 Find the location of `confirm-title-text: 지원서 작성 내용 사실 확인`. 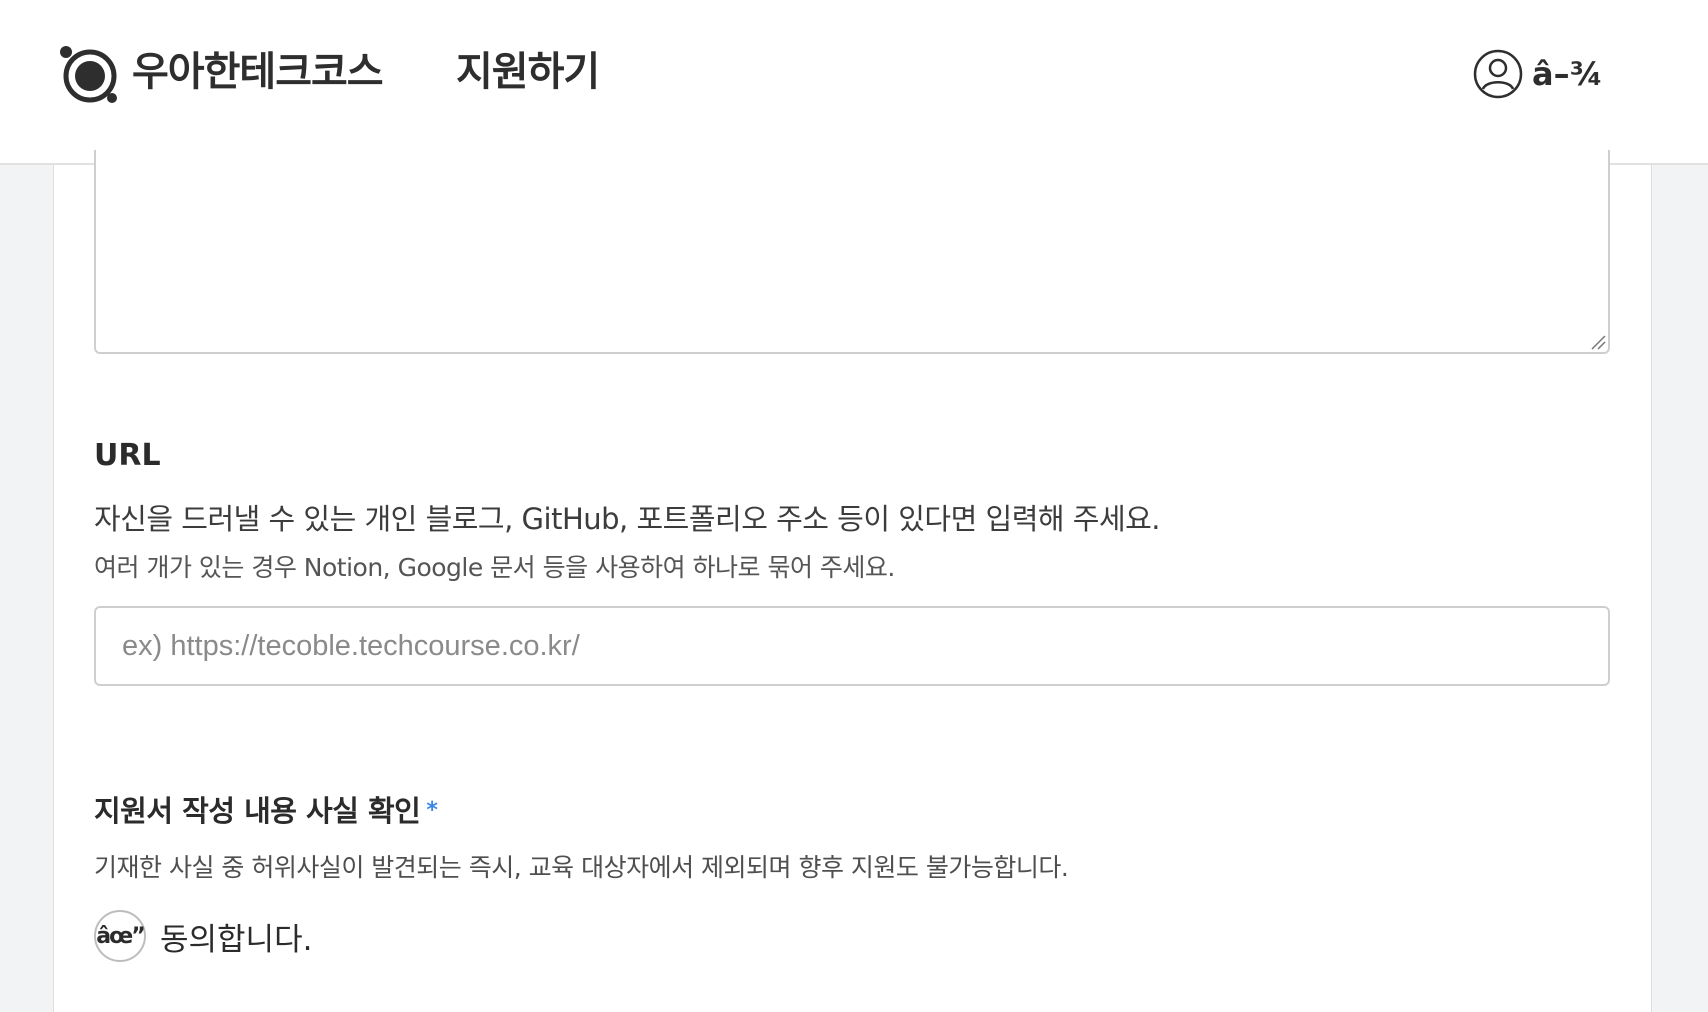

confirm-title-text: 지원서 작성 내용 사실 확인 is located at coordinates (257, 811).